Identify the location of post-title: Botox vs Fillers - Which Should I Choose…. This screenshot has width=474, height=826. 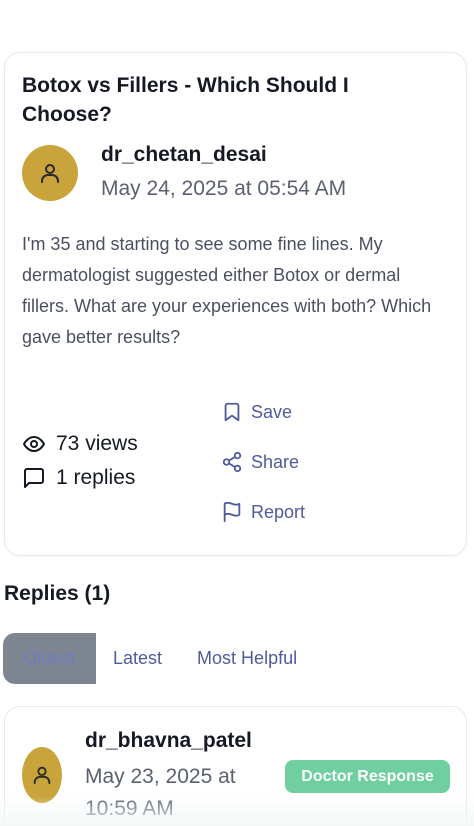
(185, 100).